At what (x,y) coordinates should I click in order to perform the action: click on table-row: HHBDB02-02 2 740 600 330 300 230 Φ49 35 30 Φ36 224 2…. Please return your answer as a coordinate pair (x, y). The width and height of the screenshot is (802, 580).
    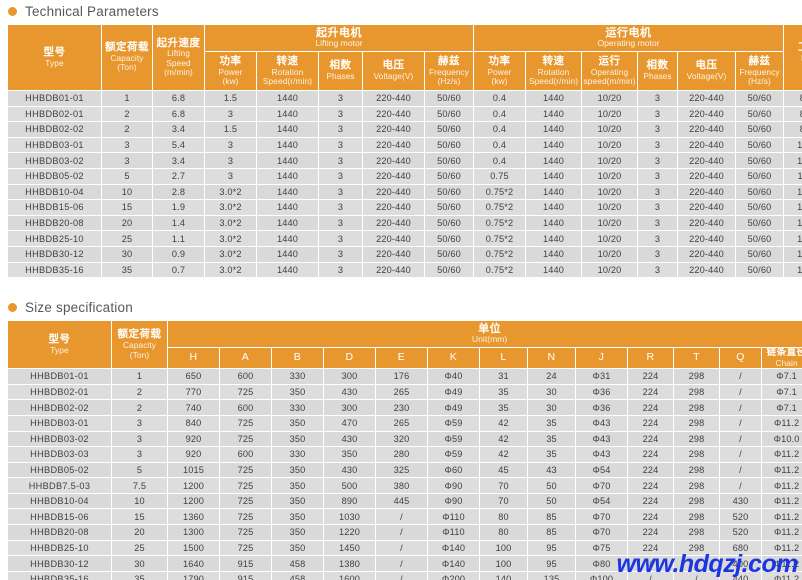
    Looking at the image, I should click on (404, 407).